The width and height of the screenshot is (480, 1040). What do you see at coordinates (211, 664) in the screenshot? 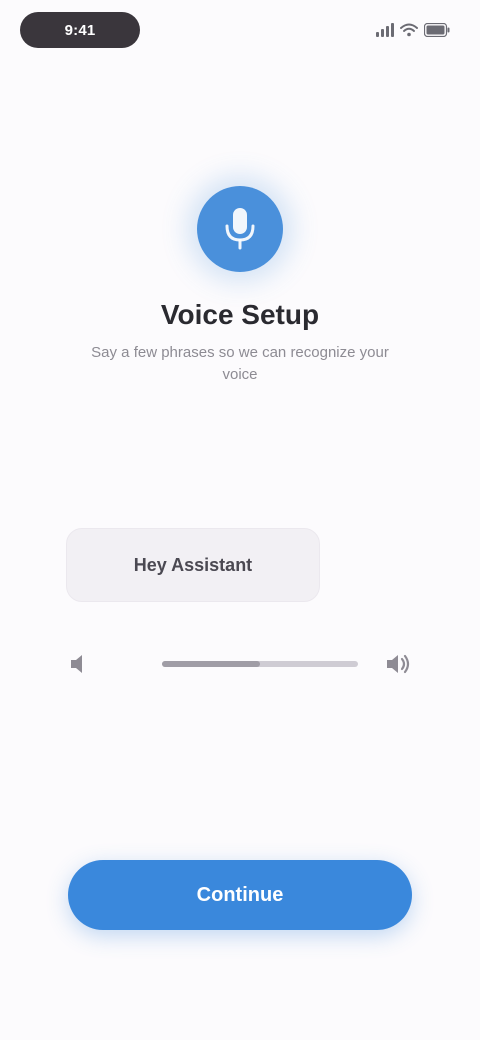
I see `volume-slider-fill` at bounding box center [211, 664].